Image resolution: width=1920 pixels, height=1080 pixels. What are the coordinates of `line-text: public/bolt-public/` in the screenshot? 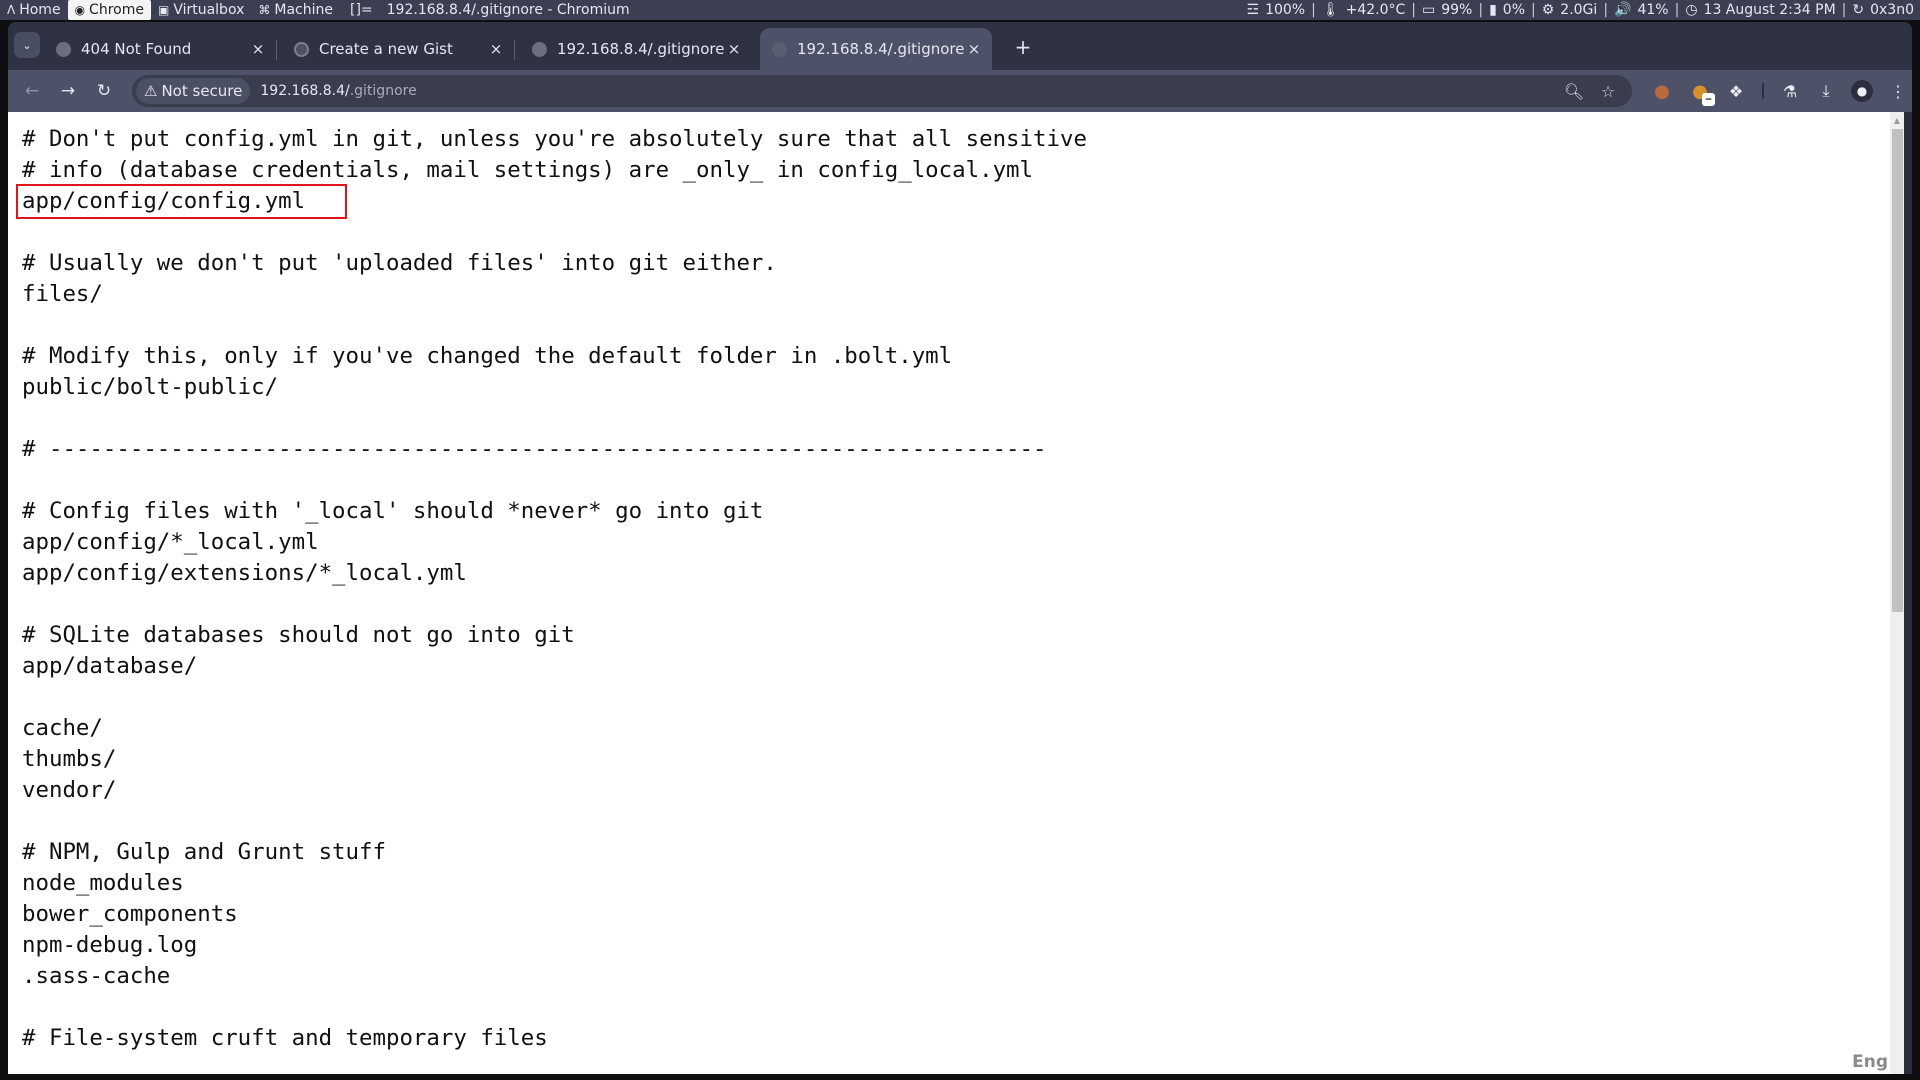 It's located at (150, 387).